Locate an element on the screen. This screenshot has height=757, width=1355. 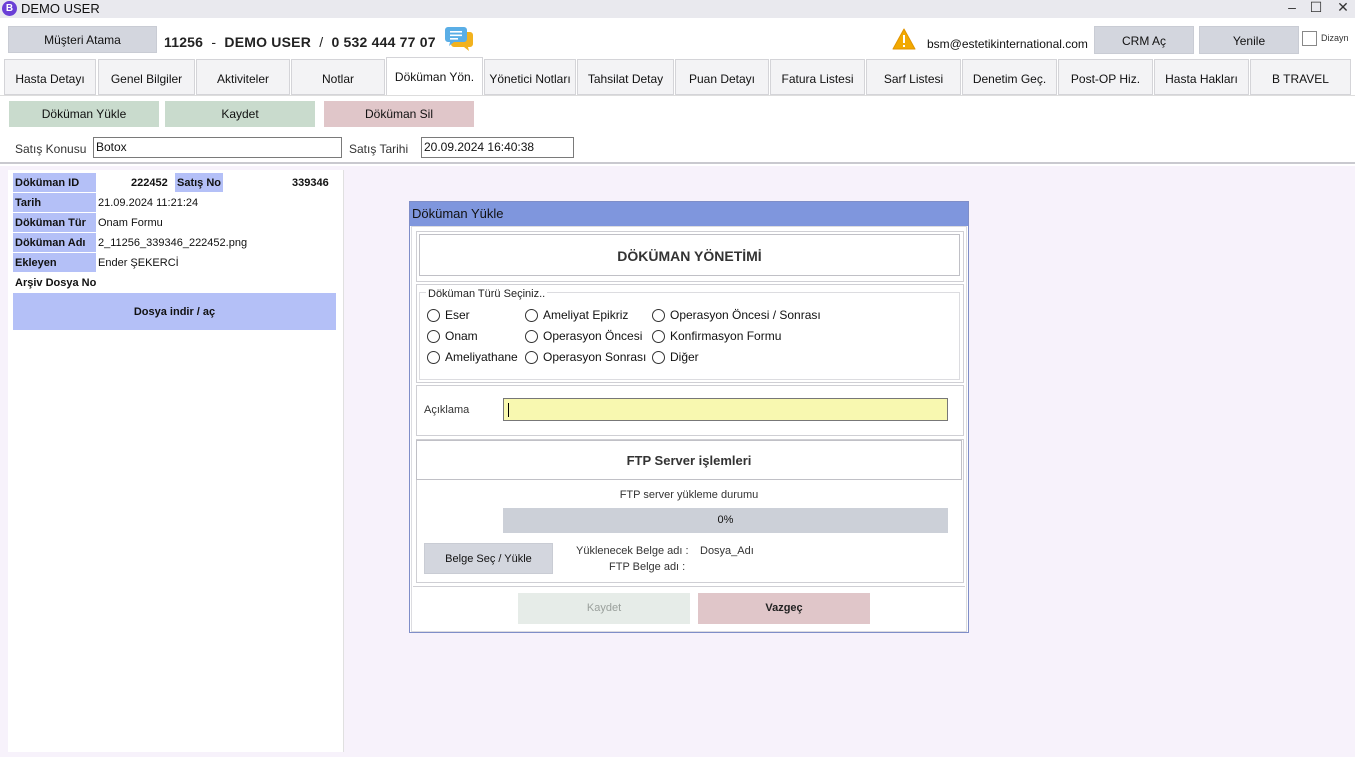
doc-date-value: 21.09.2024 11:21:24 is located at coordinates (148, 203).